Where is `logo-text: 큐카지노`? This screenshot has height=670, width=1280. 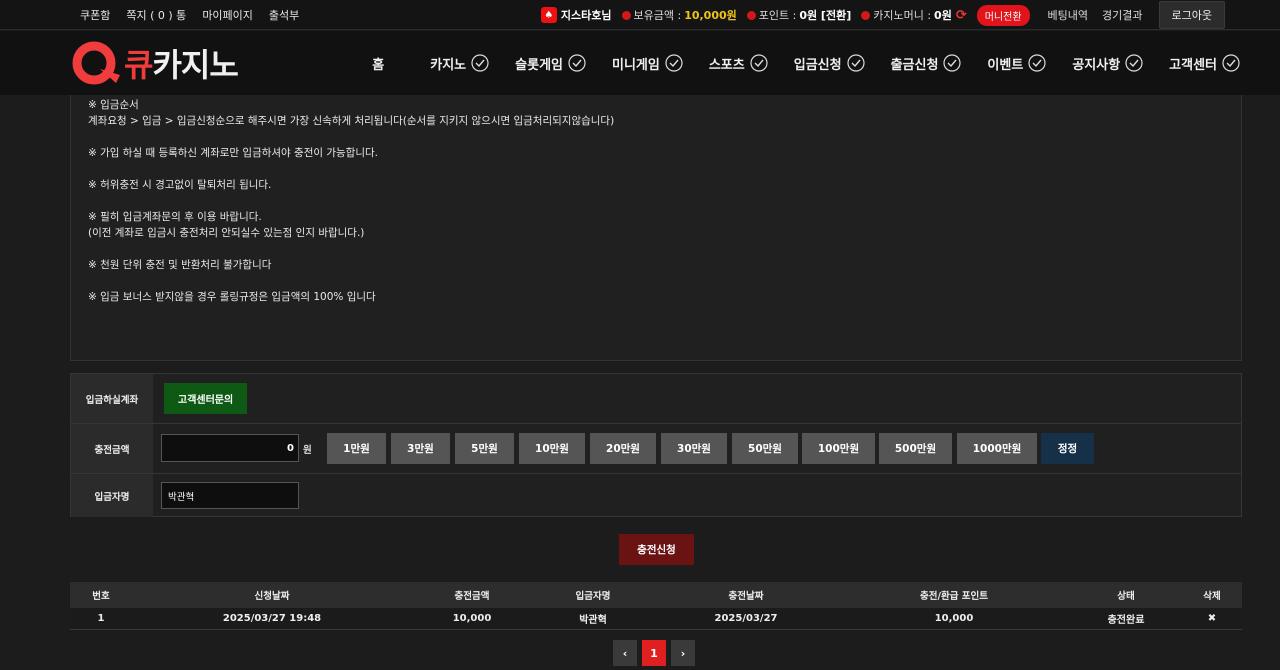
logo-text: 큐카지노 is located at coordinates (181, 63).